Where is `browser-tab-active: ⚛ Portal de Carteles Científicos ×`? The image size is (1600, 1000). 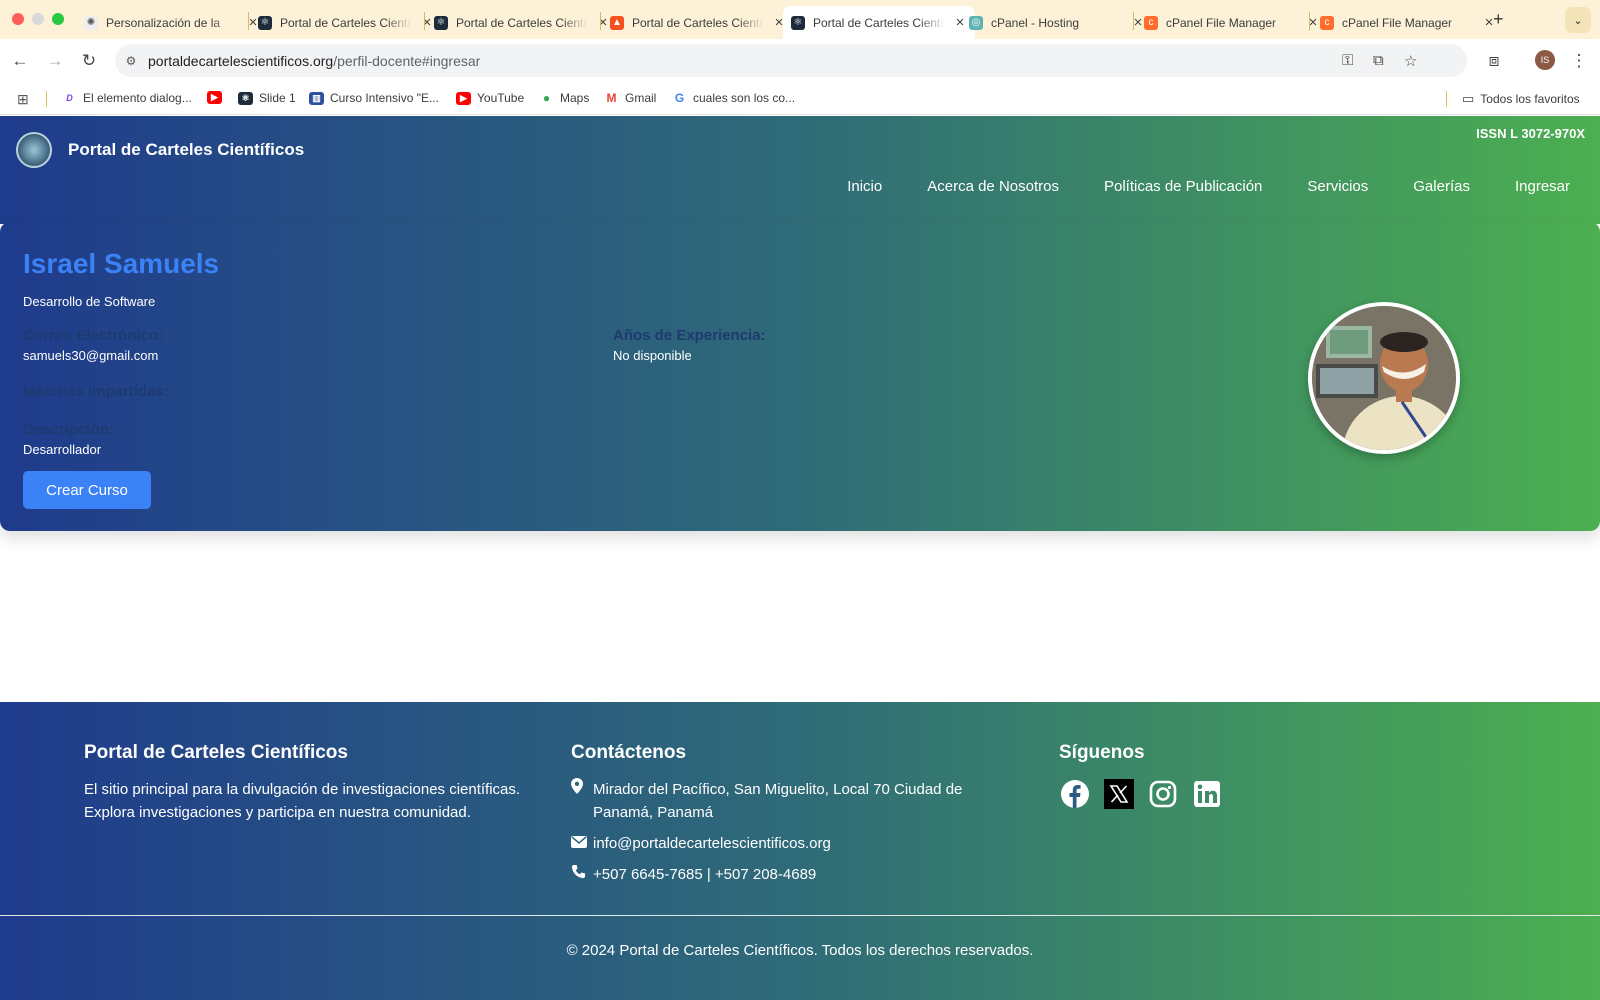
browser-tab-active: ⚛ Portal de Carteles Científicos × is located at coordinates (879, 22).